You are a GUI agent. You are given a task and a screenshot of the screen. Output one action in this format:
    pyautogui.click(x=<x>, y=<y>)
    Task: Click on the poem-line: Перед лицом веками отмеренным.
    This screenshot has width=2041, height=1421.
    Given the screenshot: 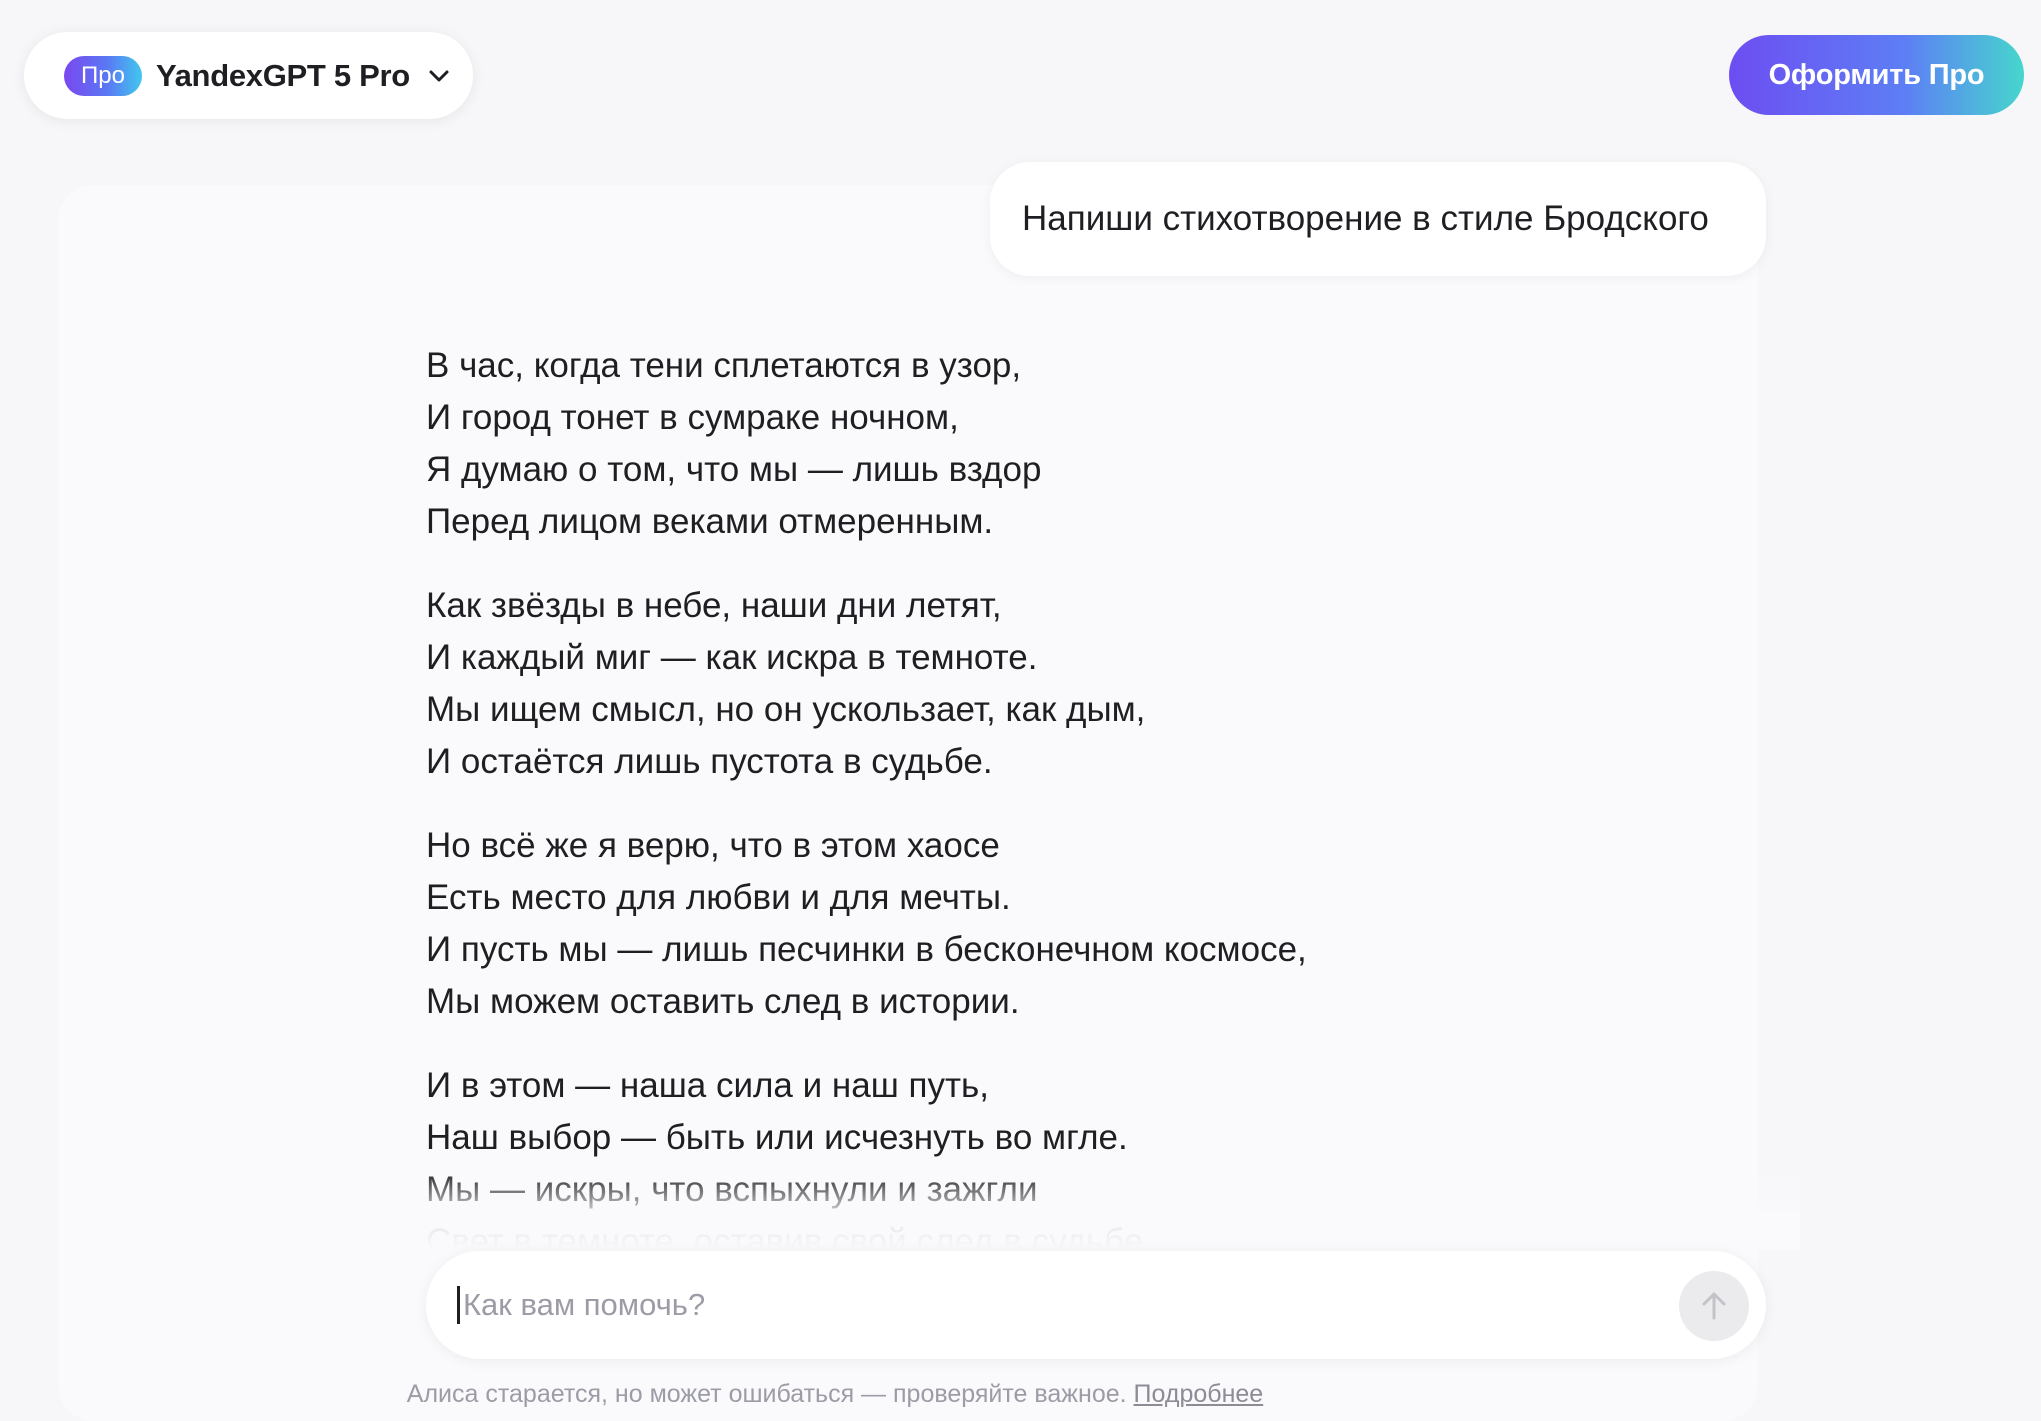 What is the action you would take?
    pyautogui.click(x=710, y=521)
    